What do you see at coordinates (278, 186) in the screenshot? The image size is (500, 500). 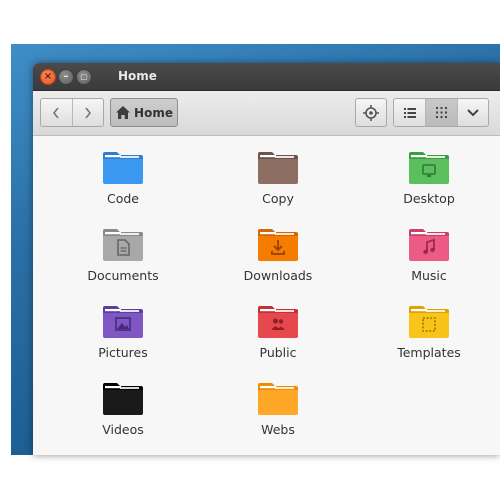 I see `folder-copy: Copy` at bounding box center [278, 186].